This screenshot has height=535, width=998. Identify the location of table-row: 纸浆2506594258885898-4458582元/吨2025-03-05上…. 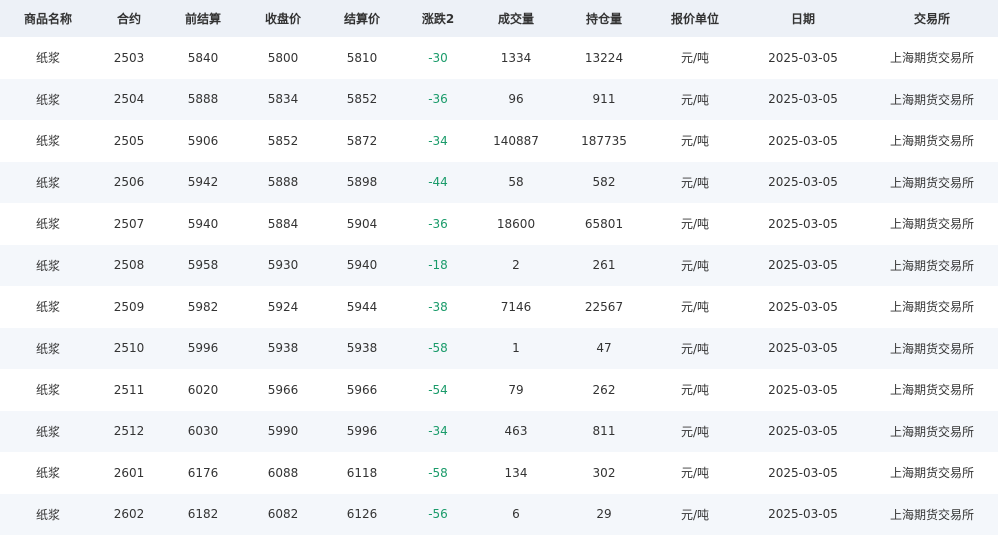
(499, 183).